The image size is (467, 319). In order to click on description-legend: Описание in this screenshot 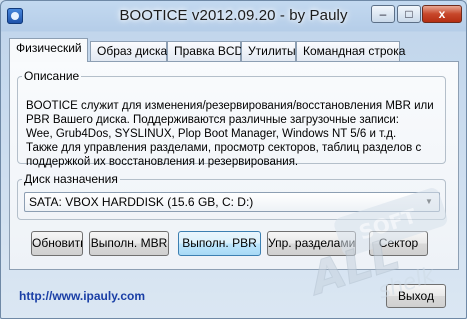, I will do `click(52, 76)`.